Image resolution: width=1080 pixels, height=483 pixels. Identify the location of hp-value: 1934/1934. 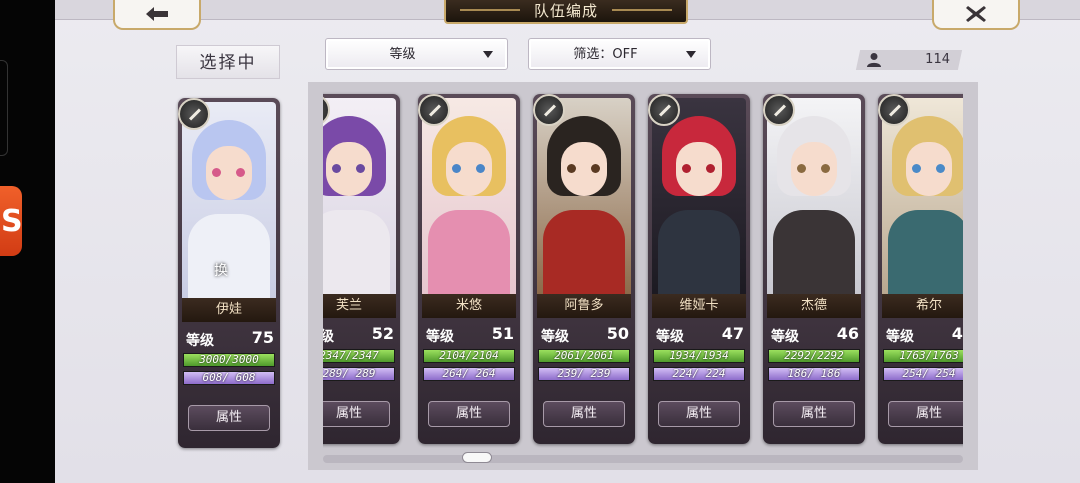
(699, 355).